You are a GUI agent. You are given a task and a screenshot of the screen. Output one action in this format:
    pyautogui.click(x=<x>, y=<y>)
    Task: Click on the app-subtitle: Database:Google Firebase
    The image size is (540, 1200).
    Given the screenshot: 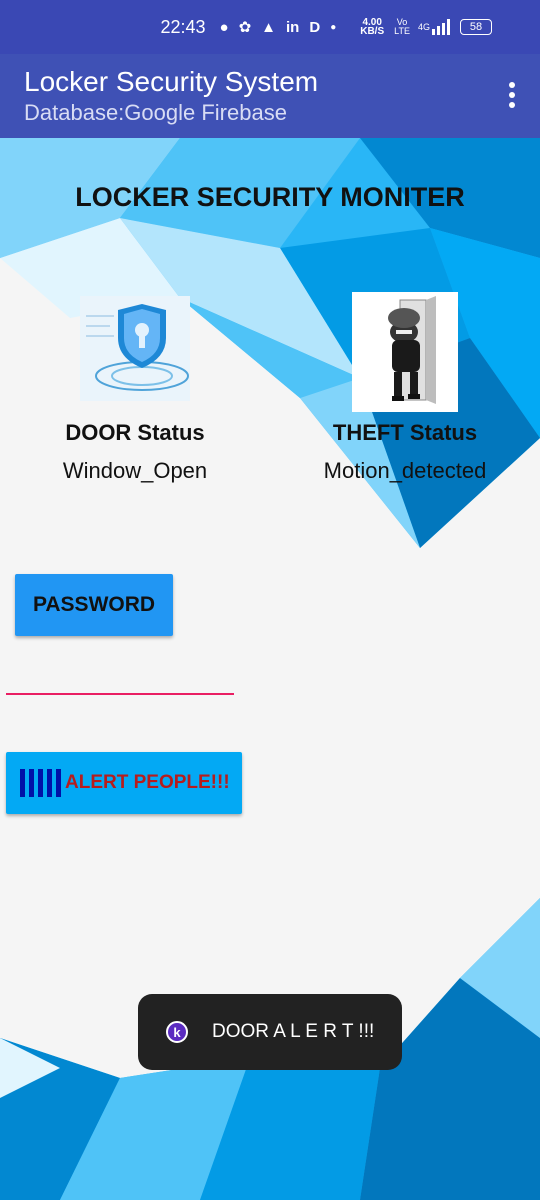 What is the action you would take?
    pyautogui.click(x=155, y=112)
    